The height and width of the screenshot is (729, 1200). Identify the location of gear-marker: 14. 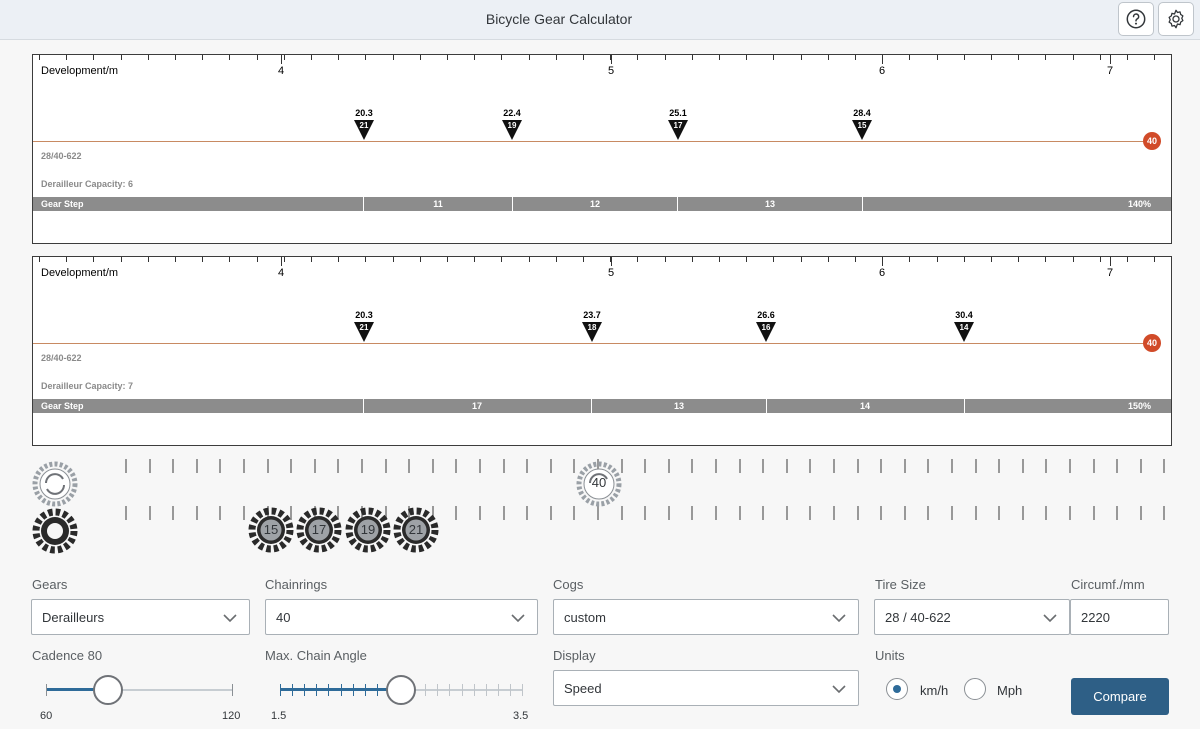
(964, 332).